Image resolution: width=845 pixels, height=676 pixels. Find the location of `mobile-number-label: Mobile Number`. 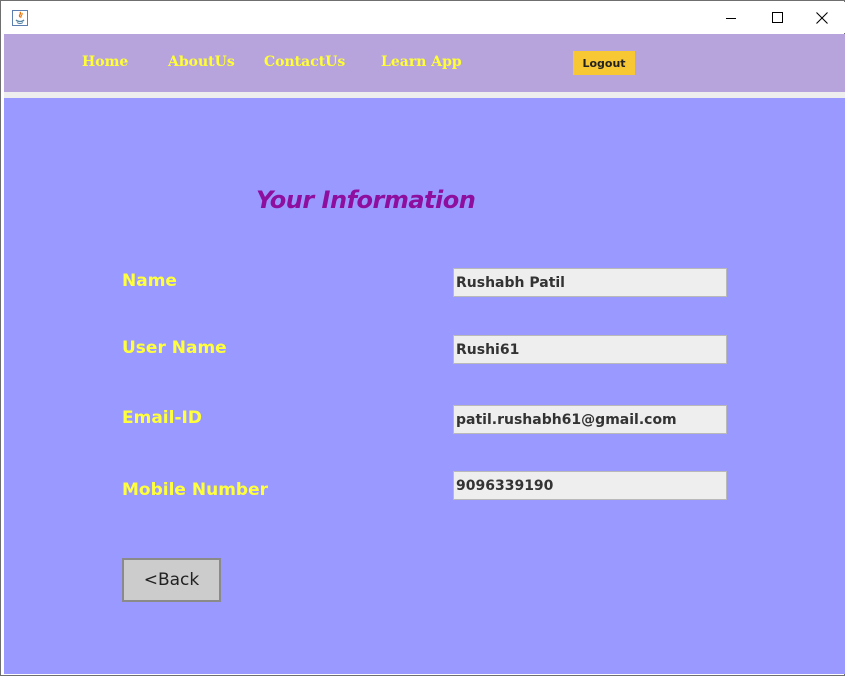

mobile-number-label: Mobile Number is located at coordinates (195, 490).